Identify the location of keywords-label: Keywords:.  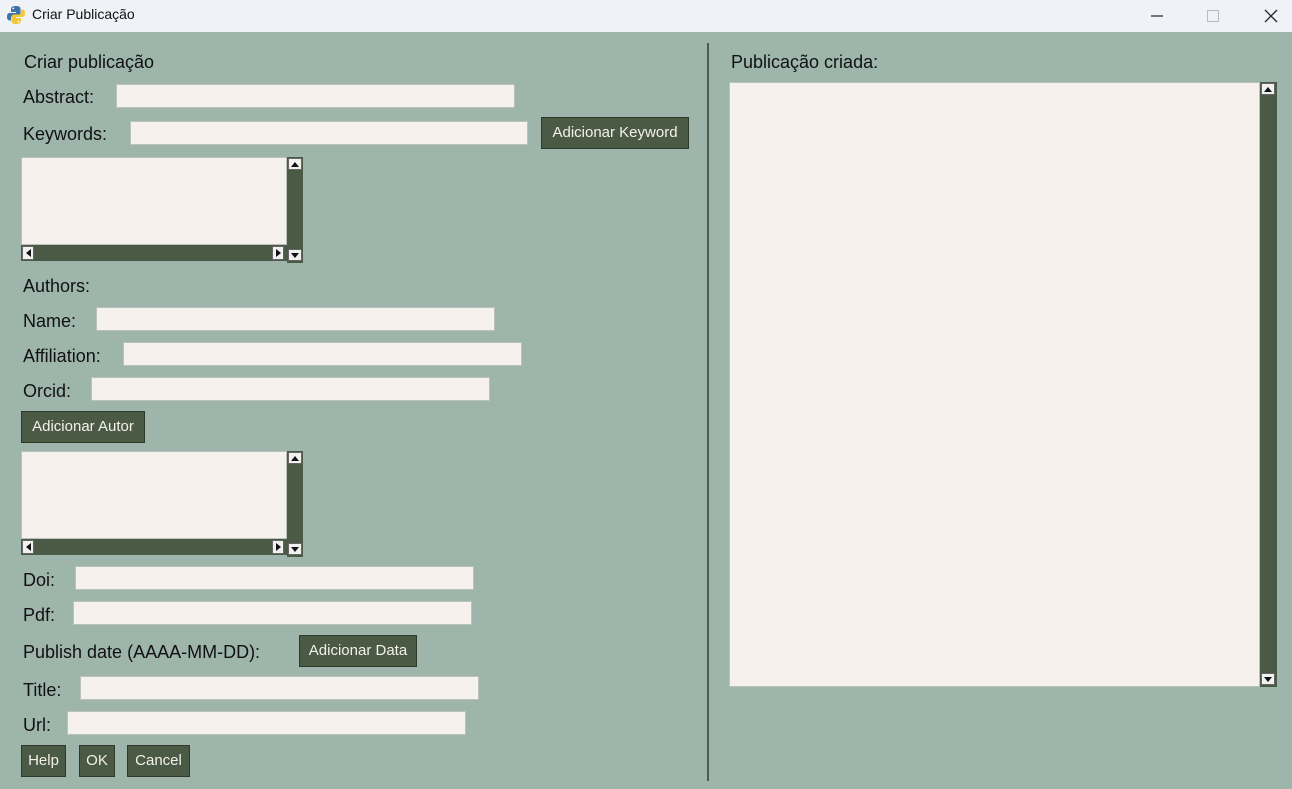
(65, 134).